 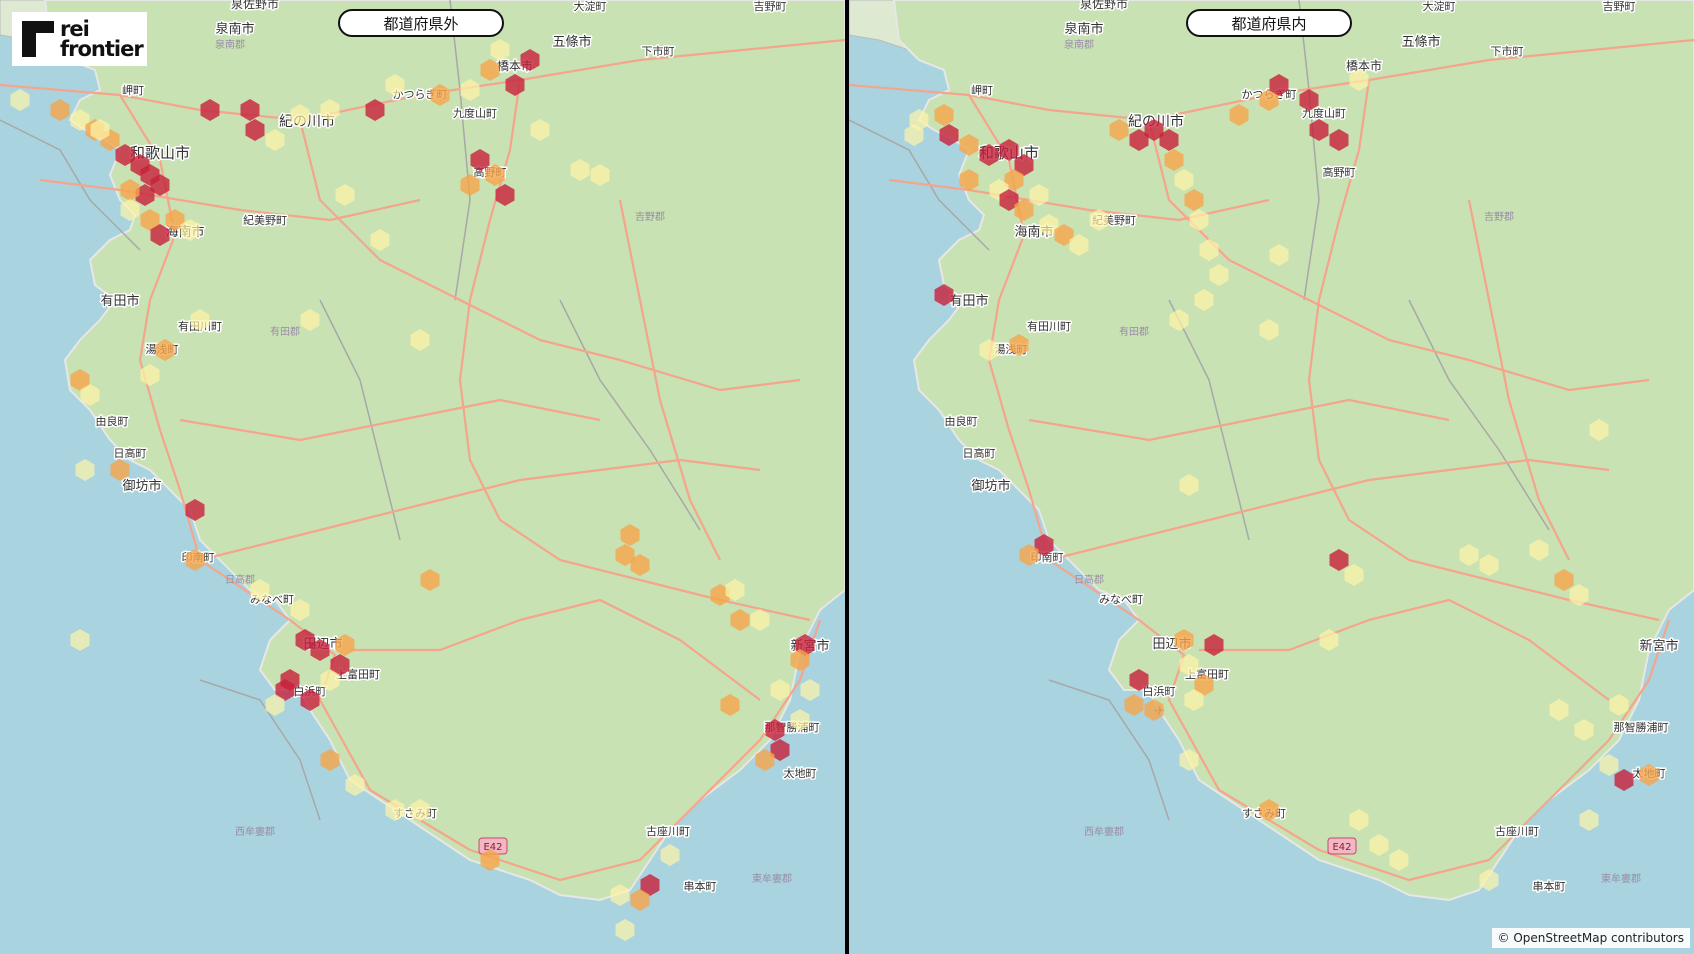 I want to click on road-shield-e42: E42, so click(x=1342, y=846).